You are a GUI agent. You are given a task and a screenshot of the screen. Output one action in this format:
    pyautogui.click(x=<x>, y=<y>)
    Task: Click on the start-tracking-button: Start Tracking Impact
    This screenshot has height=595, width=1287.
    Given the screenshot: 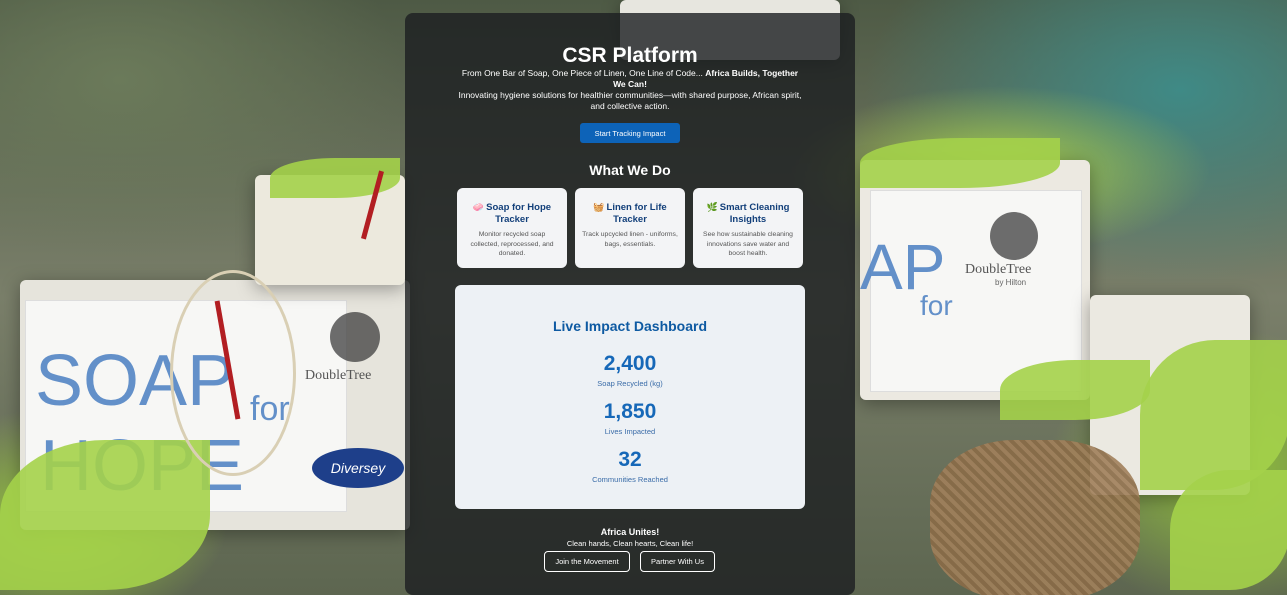 What is the action you would take?
    pyautogui.click(x=630, y=133)
    